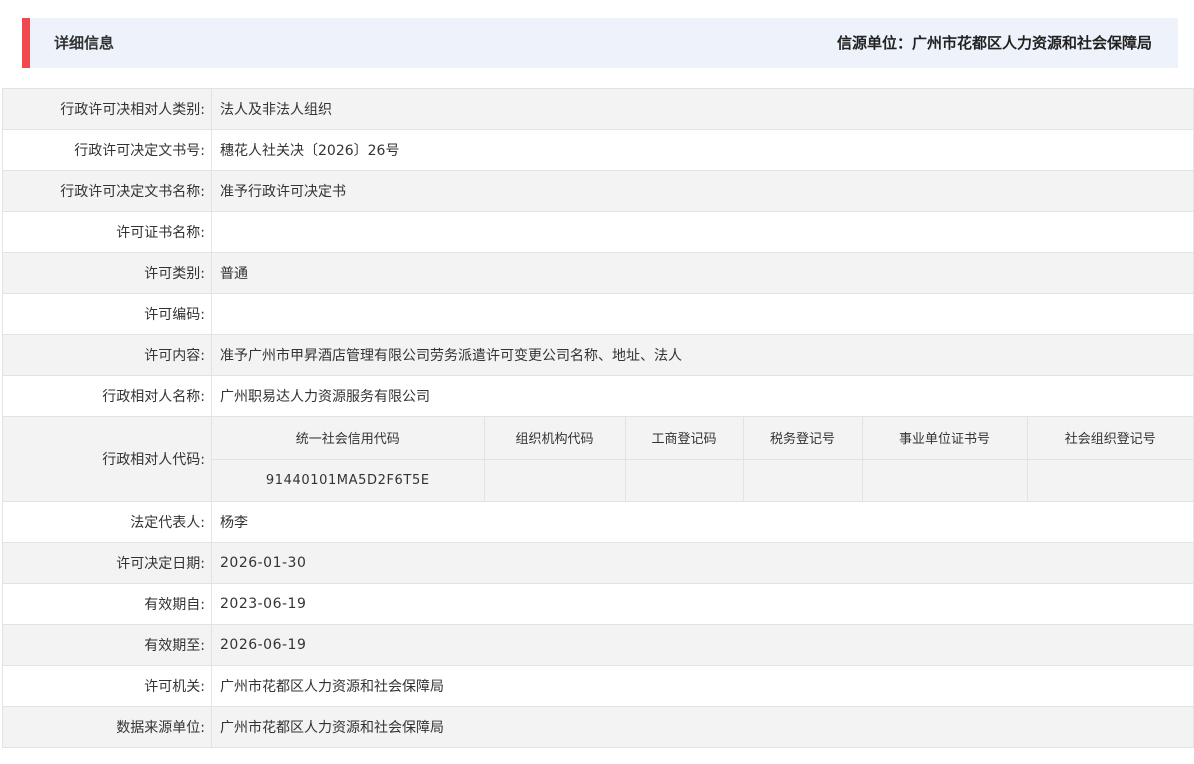 The height and width of the screenshot is (764, 1194). I want to click on field-label: 法定代表人:, so click(107, 522).